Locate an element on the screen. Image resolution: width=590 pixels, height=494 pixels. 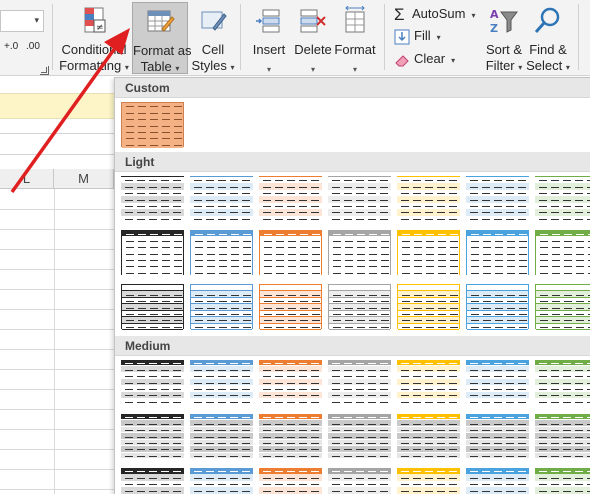
annotation-arrow-head is located at coordinates (117, 41).